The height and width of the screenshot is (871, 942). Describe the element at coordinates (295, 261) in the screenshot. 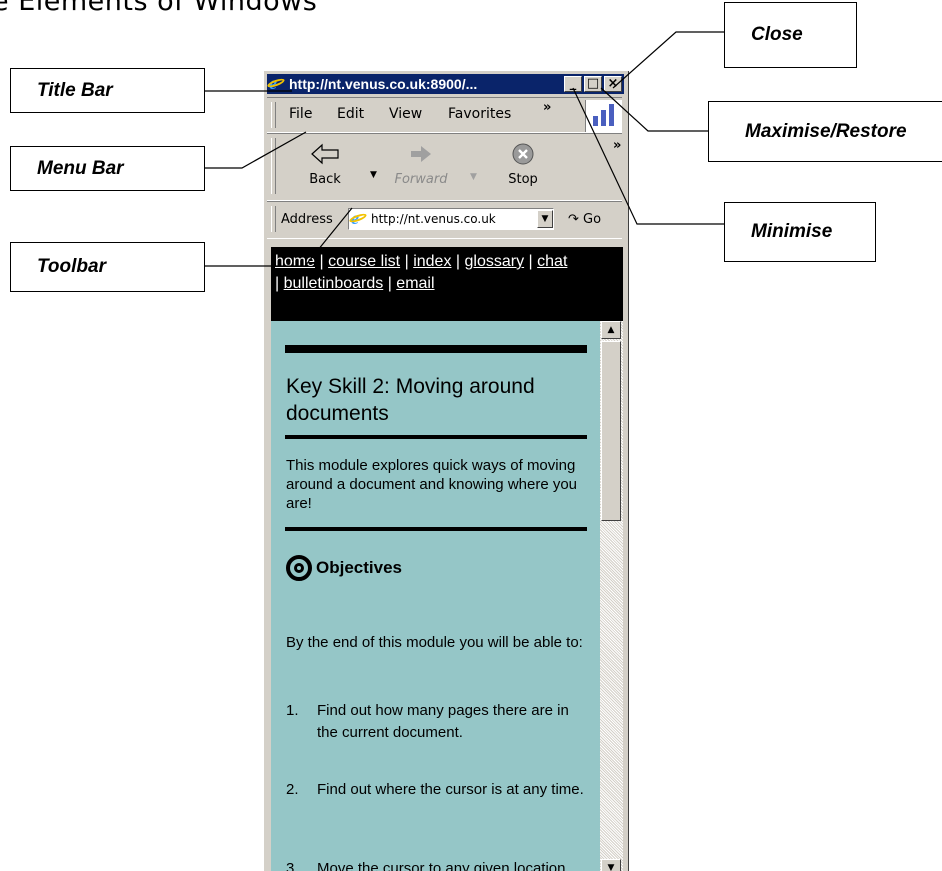

I see `nav-home: home` at that location.